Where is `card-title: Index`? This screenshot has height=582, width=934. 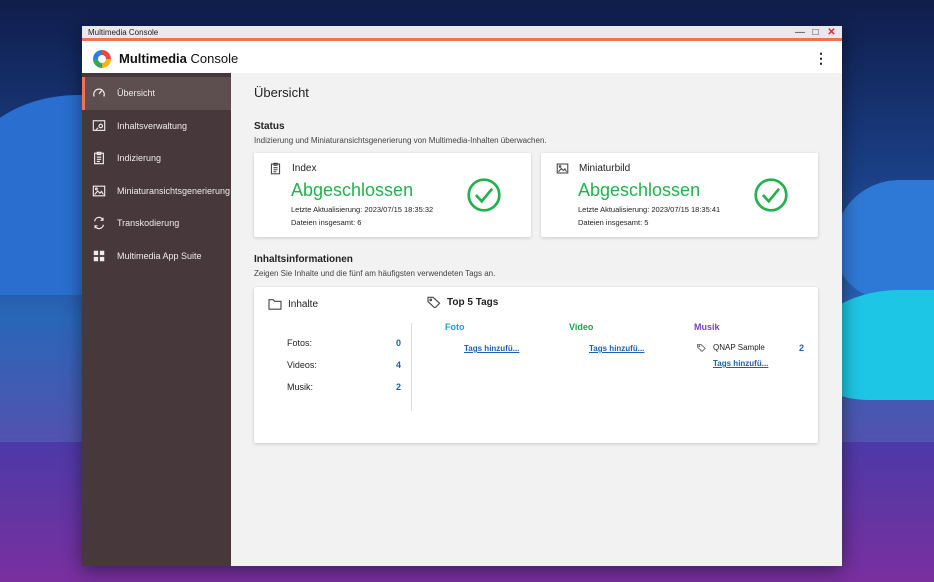
card-title: Index is located at coordinates (304, 168).